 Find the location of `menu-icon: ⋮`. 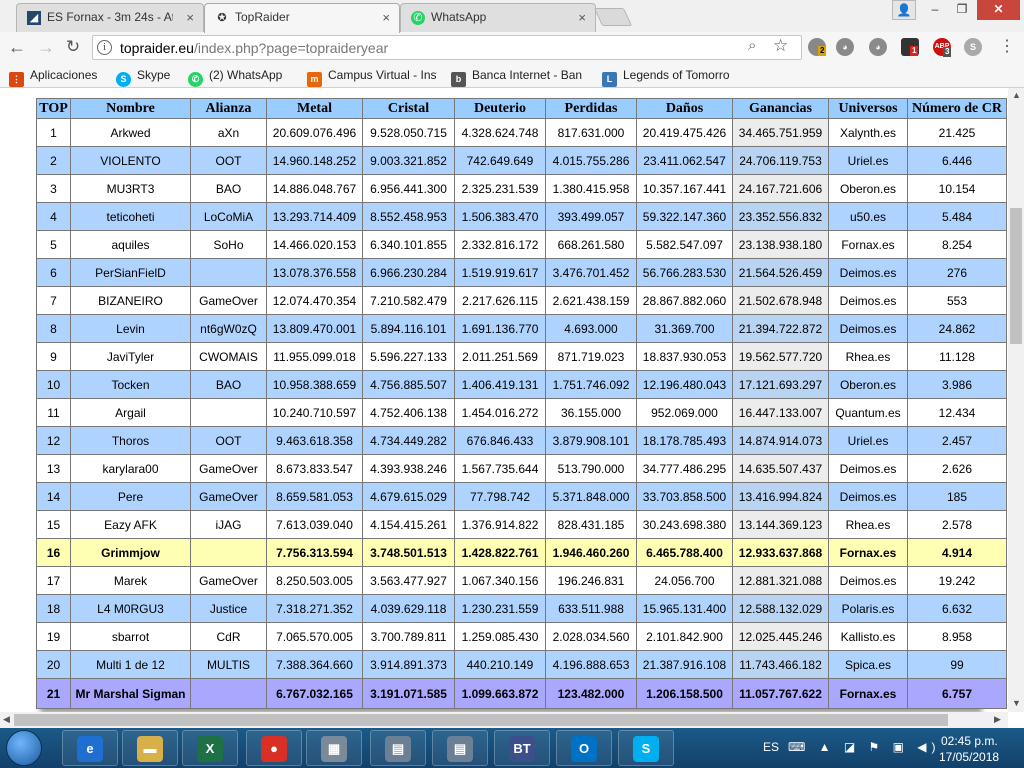

menu-icon: ⋮ is located at coordinates (1007, 47).